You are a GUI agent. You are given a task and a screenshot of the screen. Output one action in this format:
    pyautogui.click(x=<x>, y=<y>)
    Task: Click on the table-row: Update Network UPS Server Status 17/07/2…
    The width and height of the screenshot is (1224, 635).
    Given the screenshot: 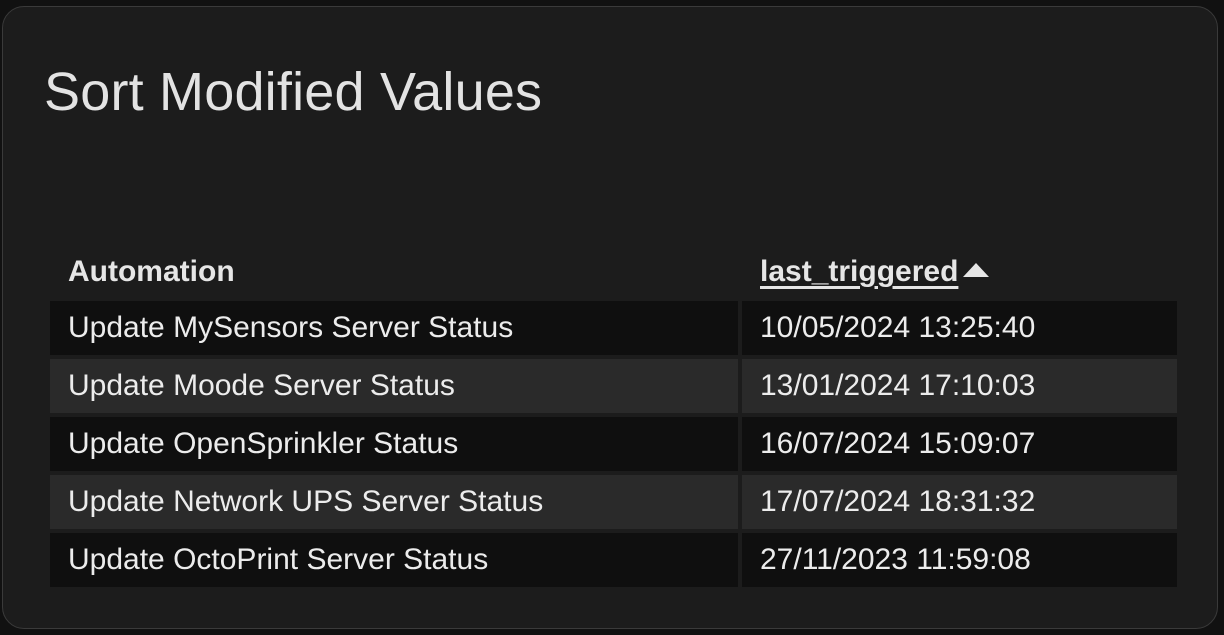 What is the action you would take?
    pyautogui.click(x=613, y=502)
    